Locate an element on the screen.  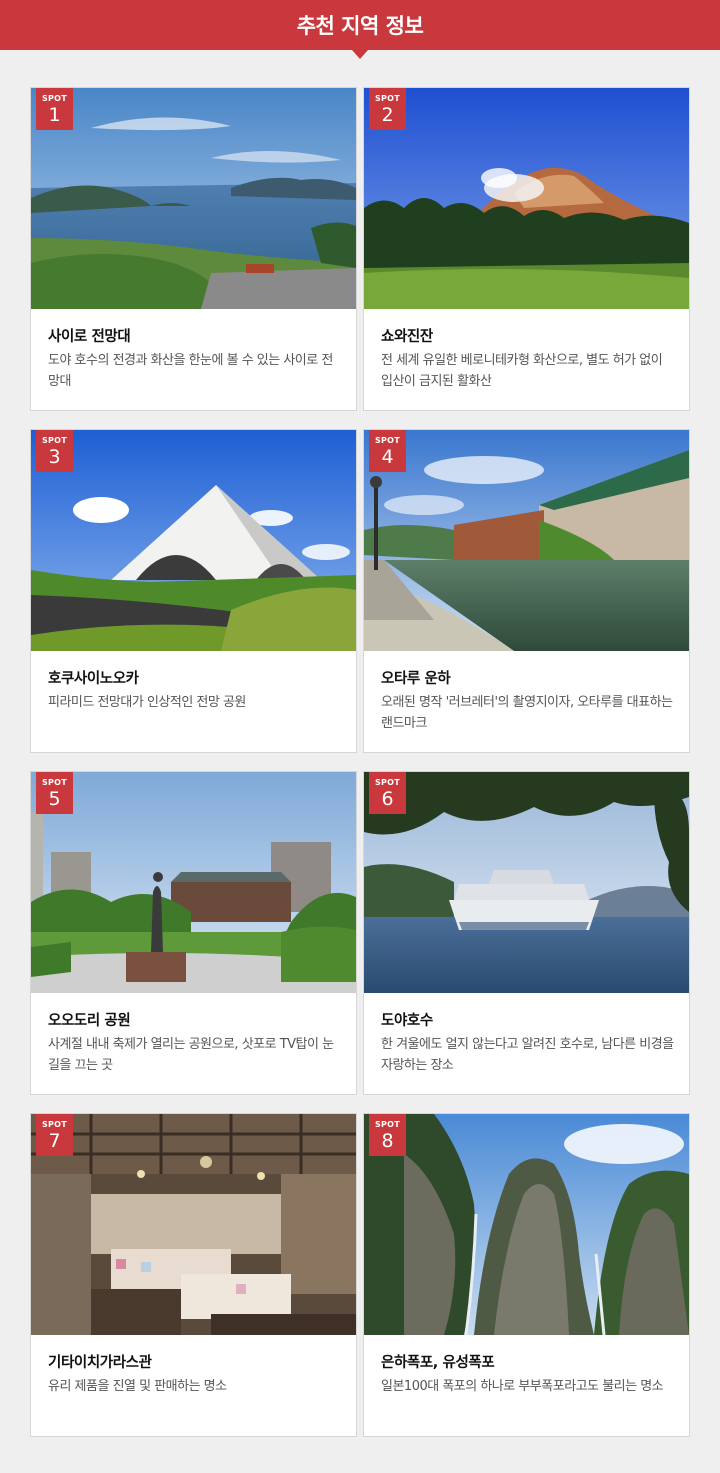
spot-badge-number: 3 is located at coordinates (54, 457).